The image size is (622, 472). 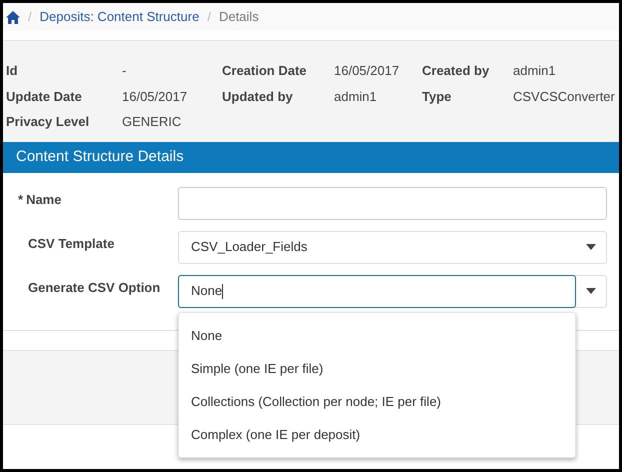 What do you see at coordinates (392, 247) in the screenshot?
I see `select-field: CSV_Loader_Fields` at bounding box center [392, 247].